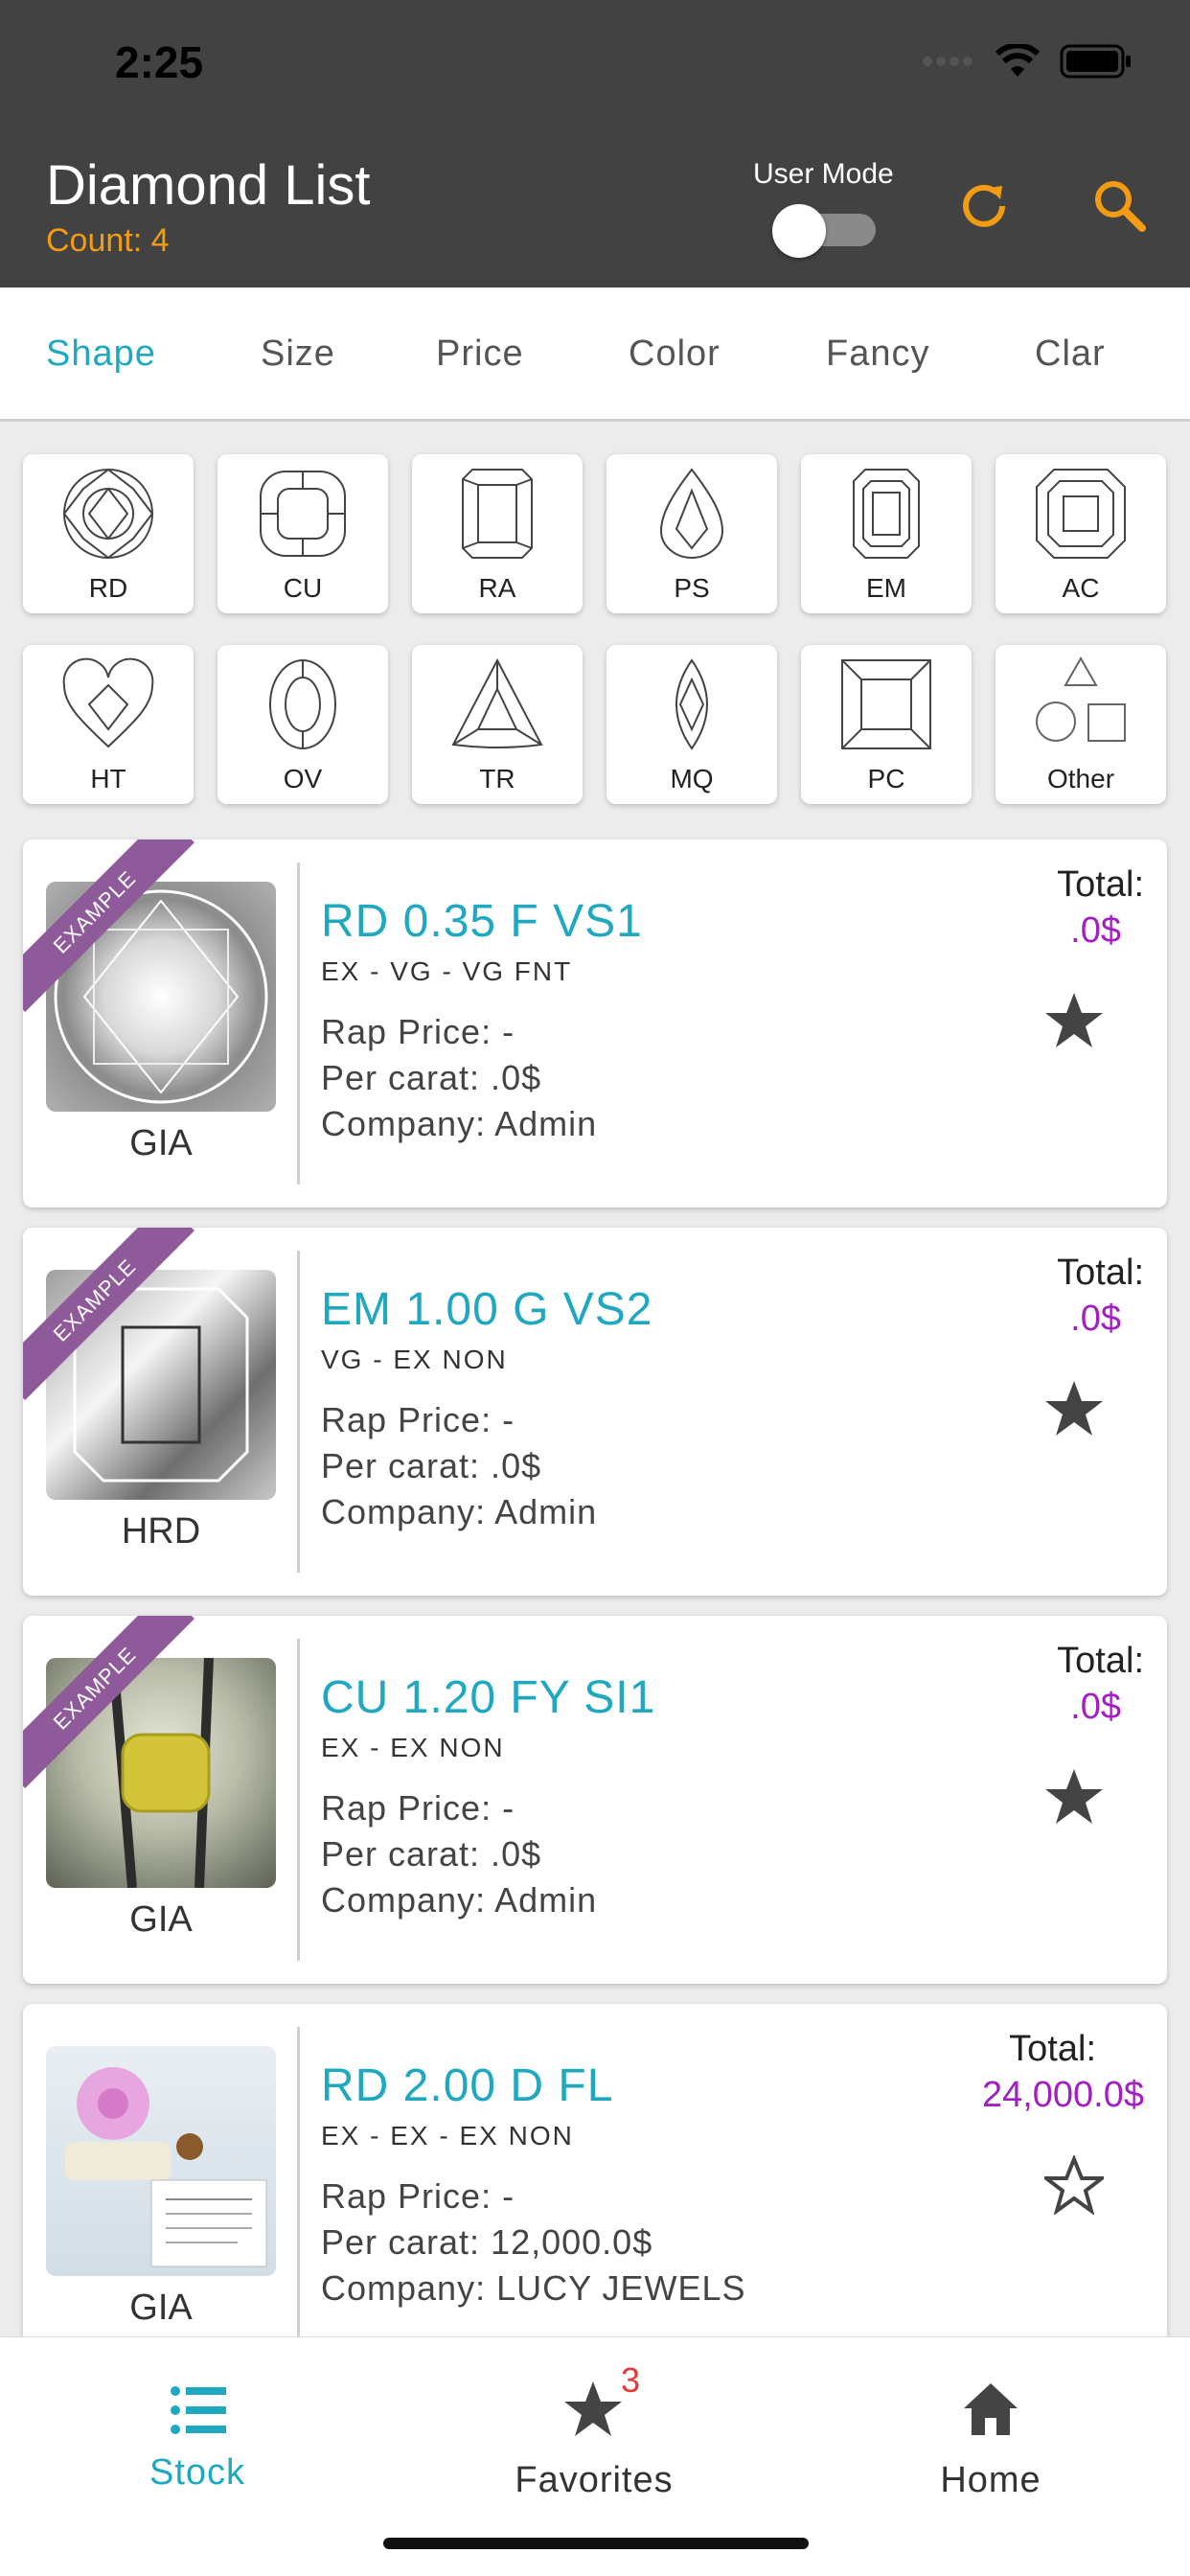 This screenshot has height=2576, width=1190. I want to click on shape-label: RD, so click(108, 588).